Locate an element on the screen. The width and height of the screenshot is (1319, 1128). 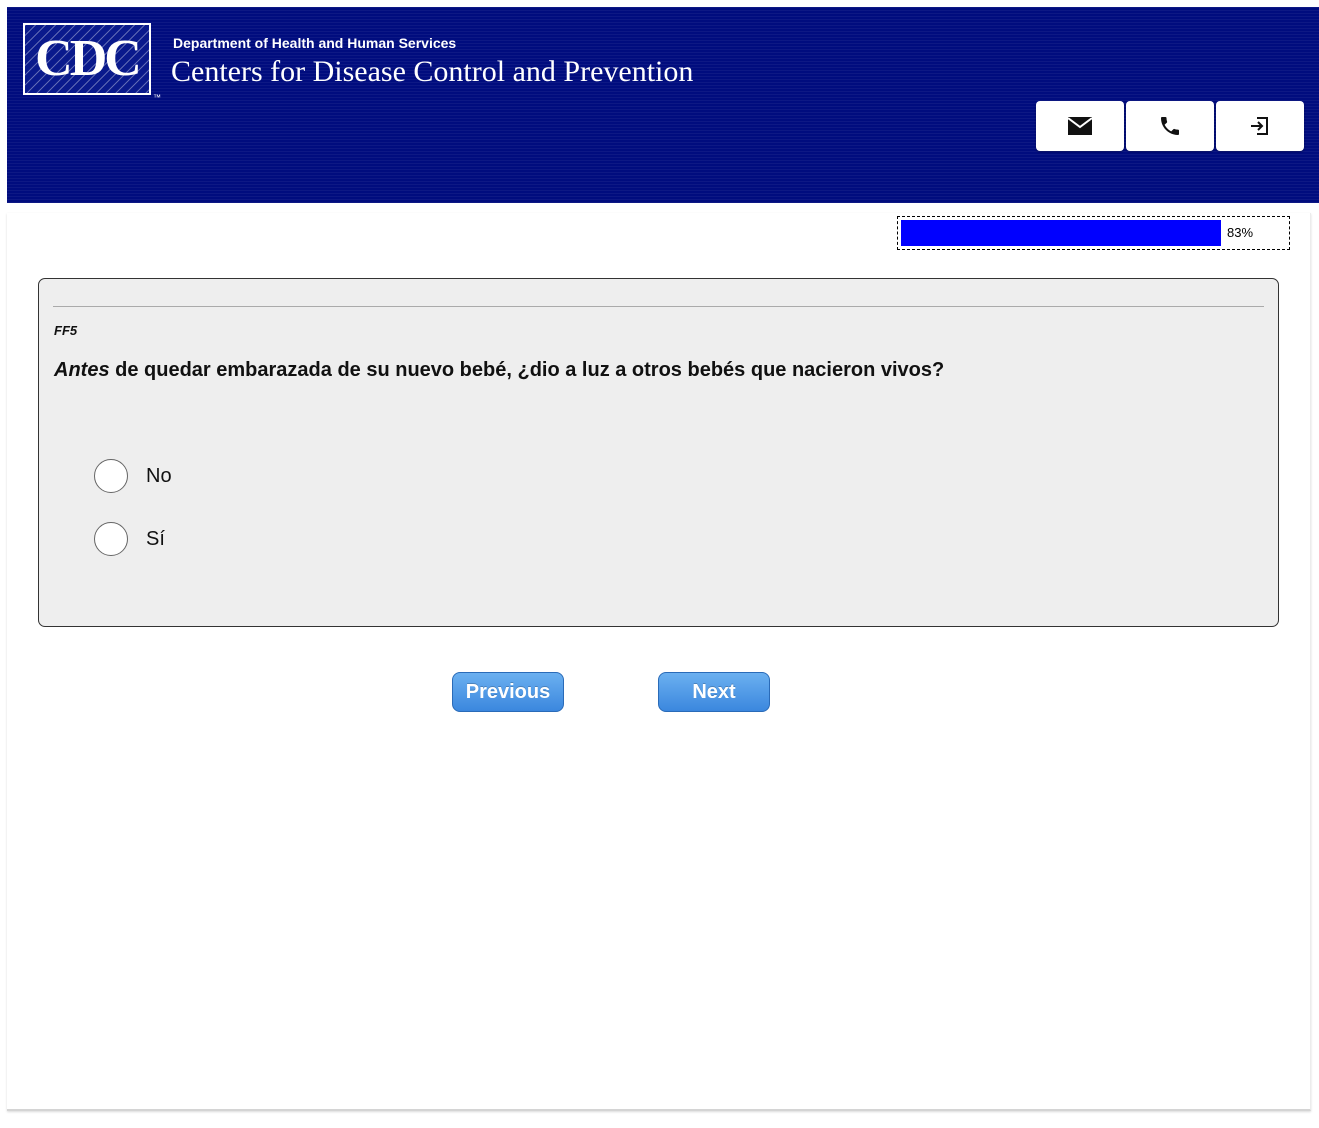
radio-button-si is located at coordinates (111, 539).